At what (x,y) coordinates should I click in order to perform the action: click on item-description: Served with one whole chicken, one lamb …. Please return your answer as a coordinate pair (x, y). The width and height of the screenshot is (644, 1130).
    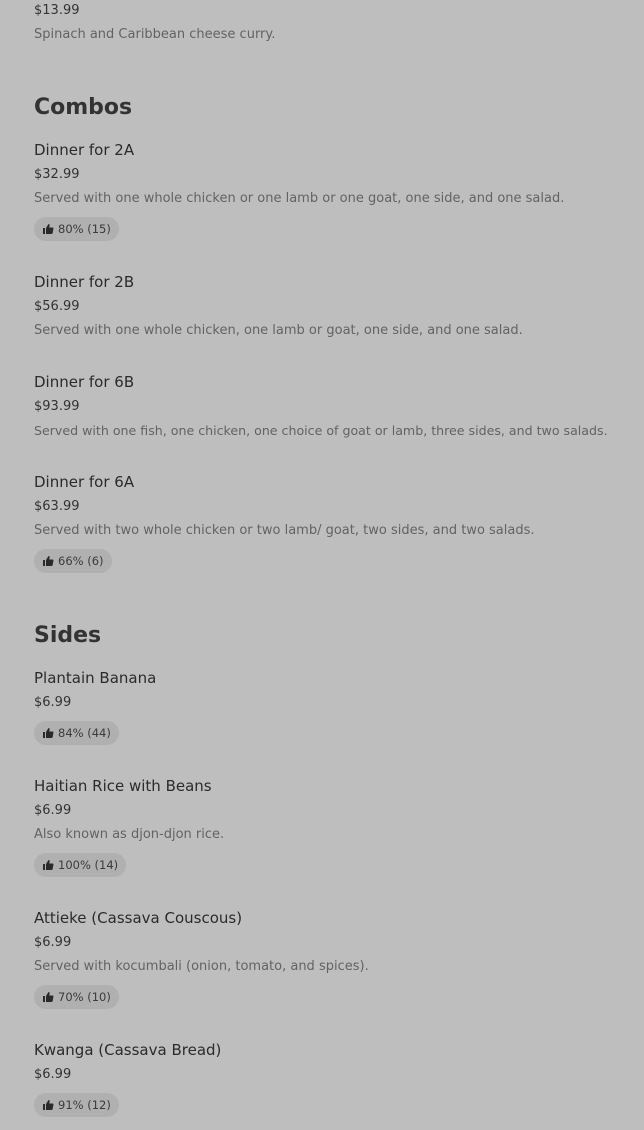
    Looking at the image, I should click on (278, 330).